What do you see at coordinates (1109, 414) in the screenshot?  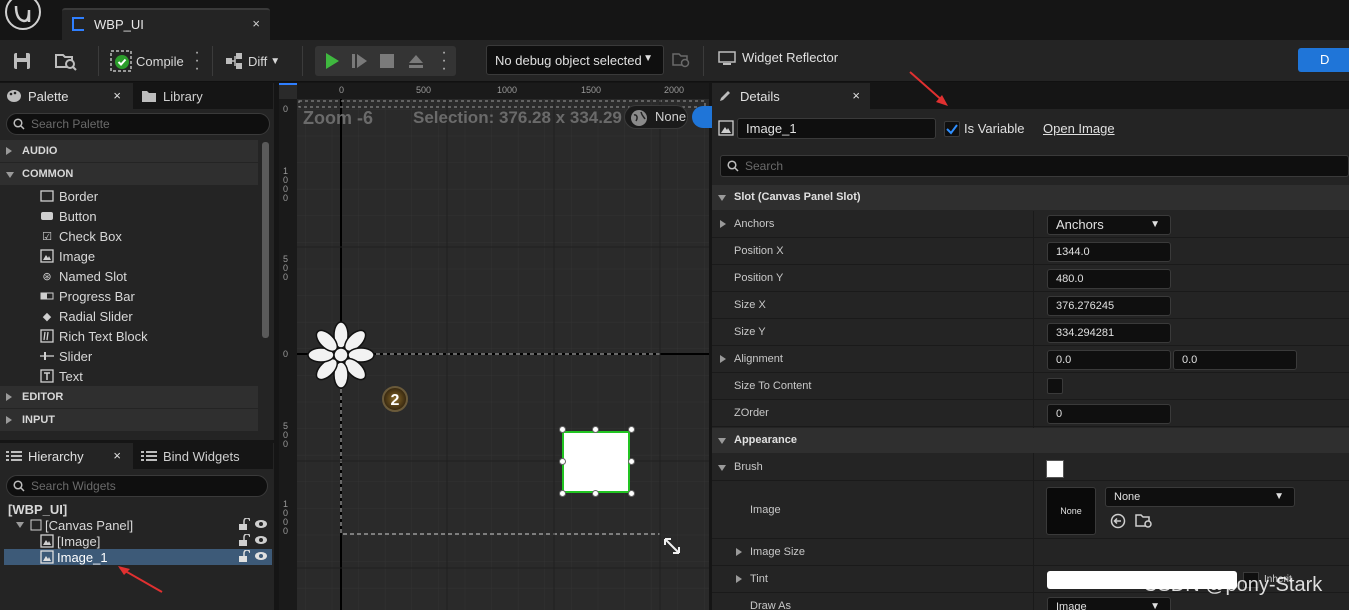 I see `zorder-input: 0` at bounding box center [1109, 414].